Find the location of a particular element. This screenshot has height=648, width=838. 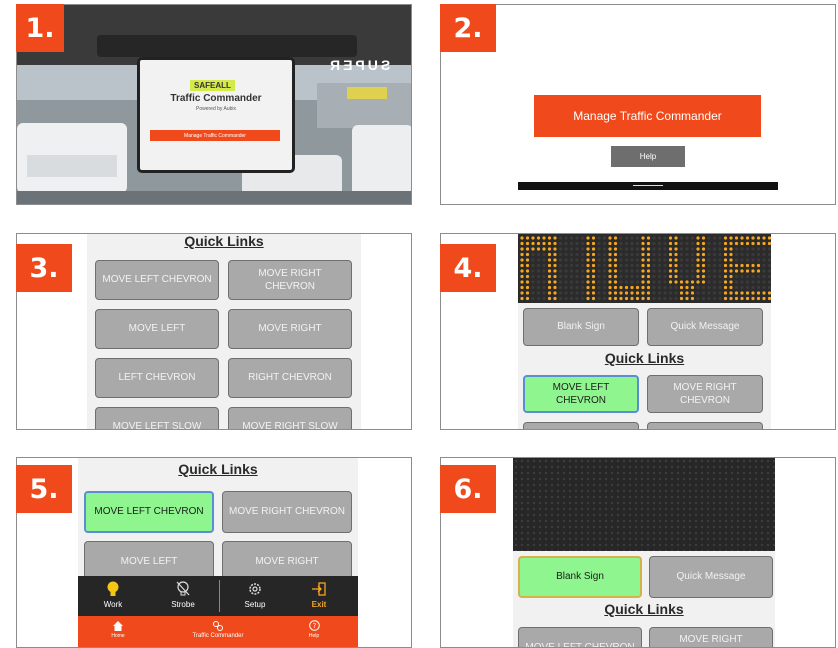

exit-button: Exit is located at coordinates (319, 596).